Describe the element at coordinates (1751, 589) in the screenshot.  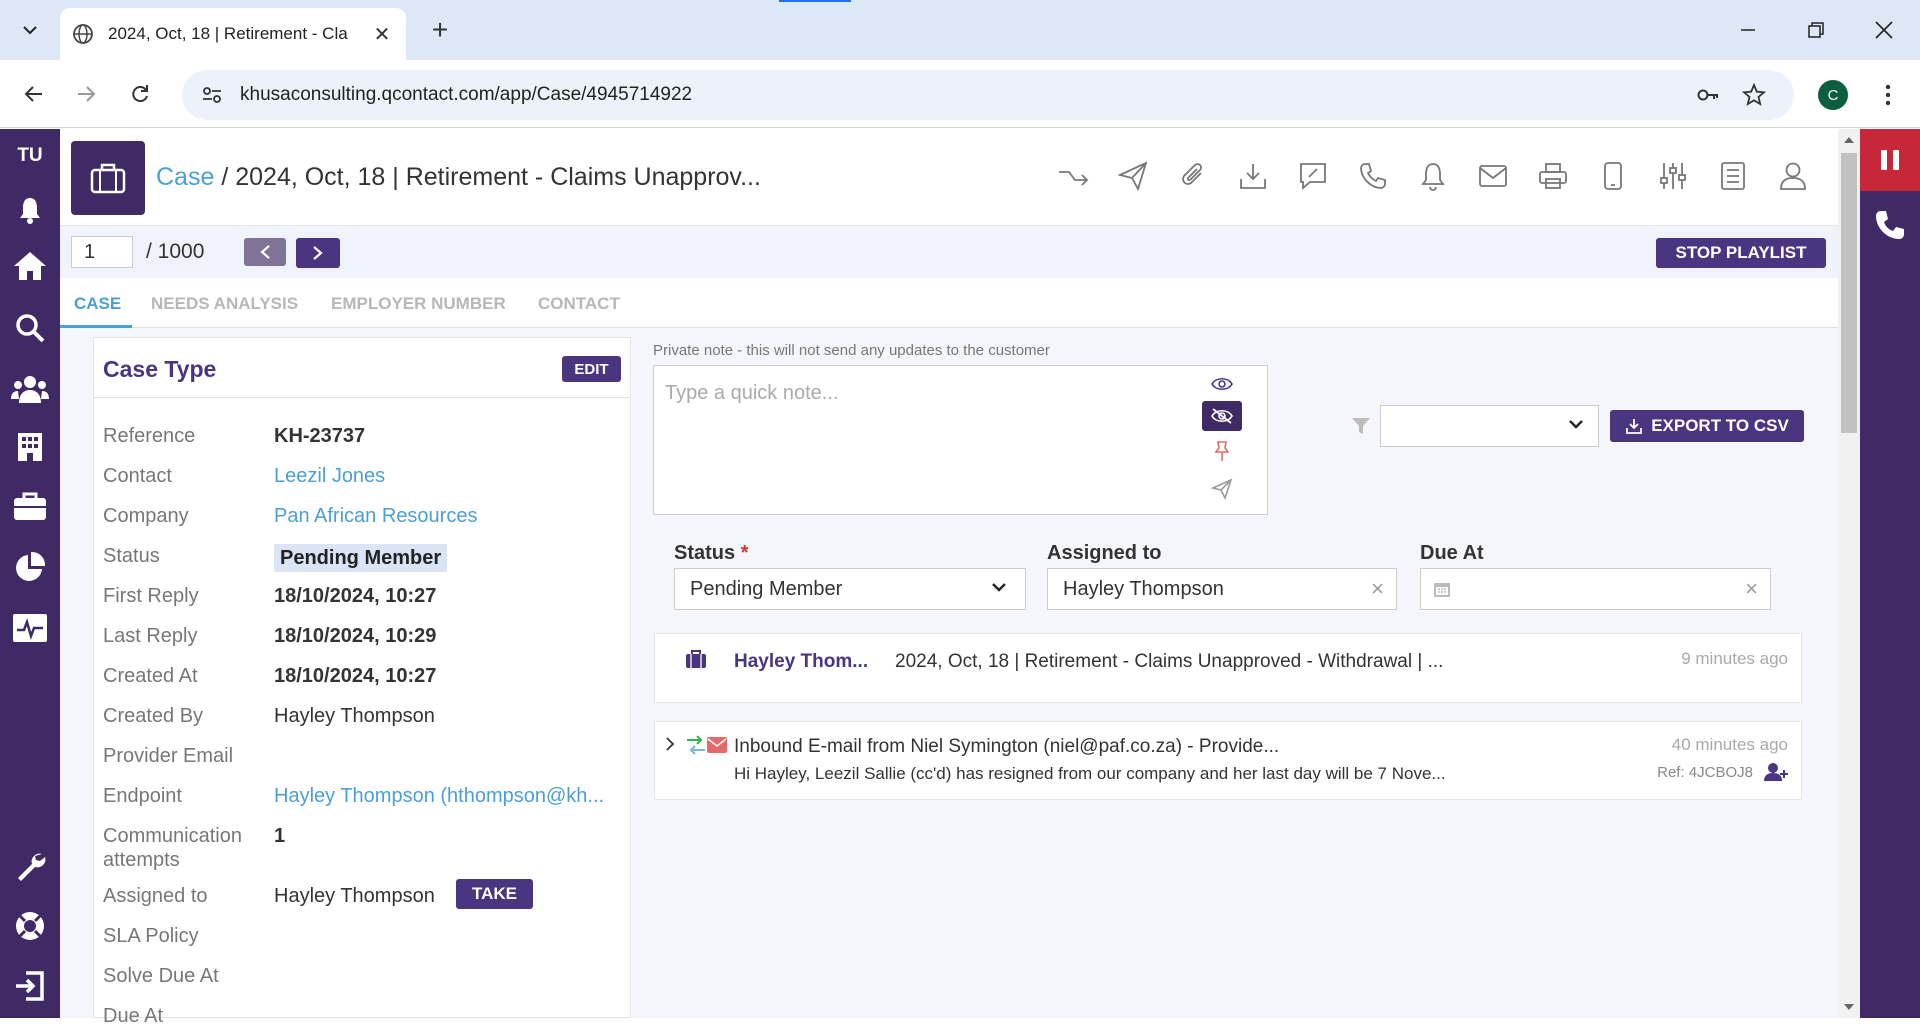
I see `clear-due-at-icon: ×` at that location.